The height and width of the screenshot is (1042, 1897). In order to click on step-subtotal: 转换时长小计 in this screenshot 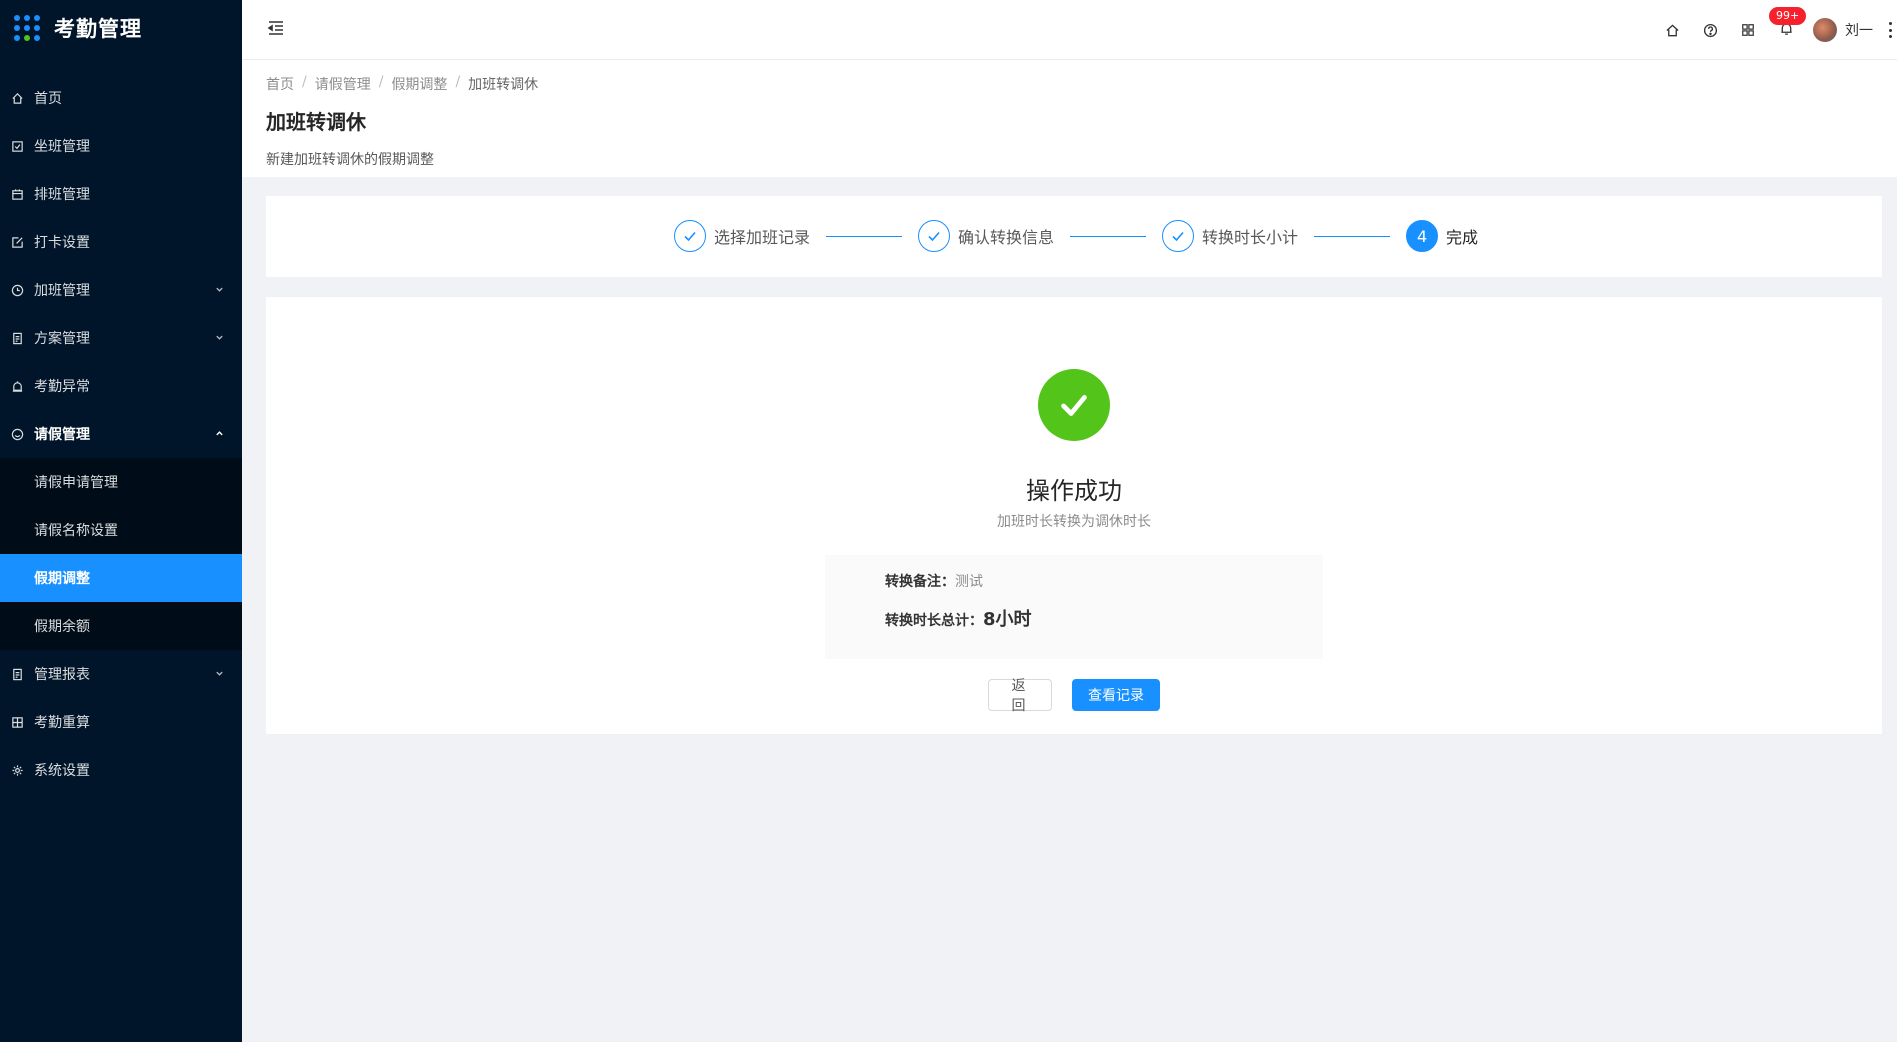, I will do `click(1230, 236)`.